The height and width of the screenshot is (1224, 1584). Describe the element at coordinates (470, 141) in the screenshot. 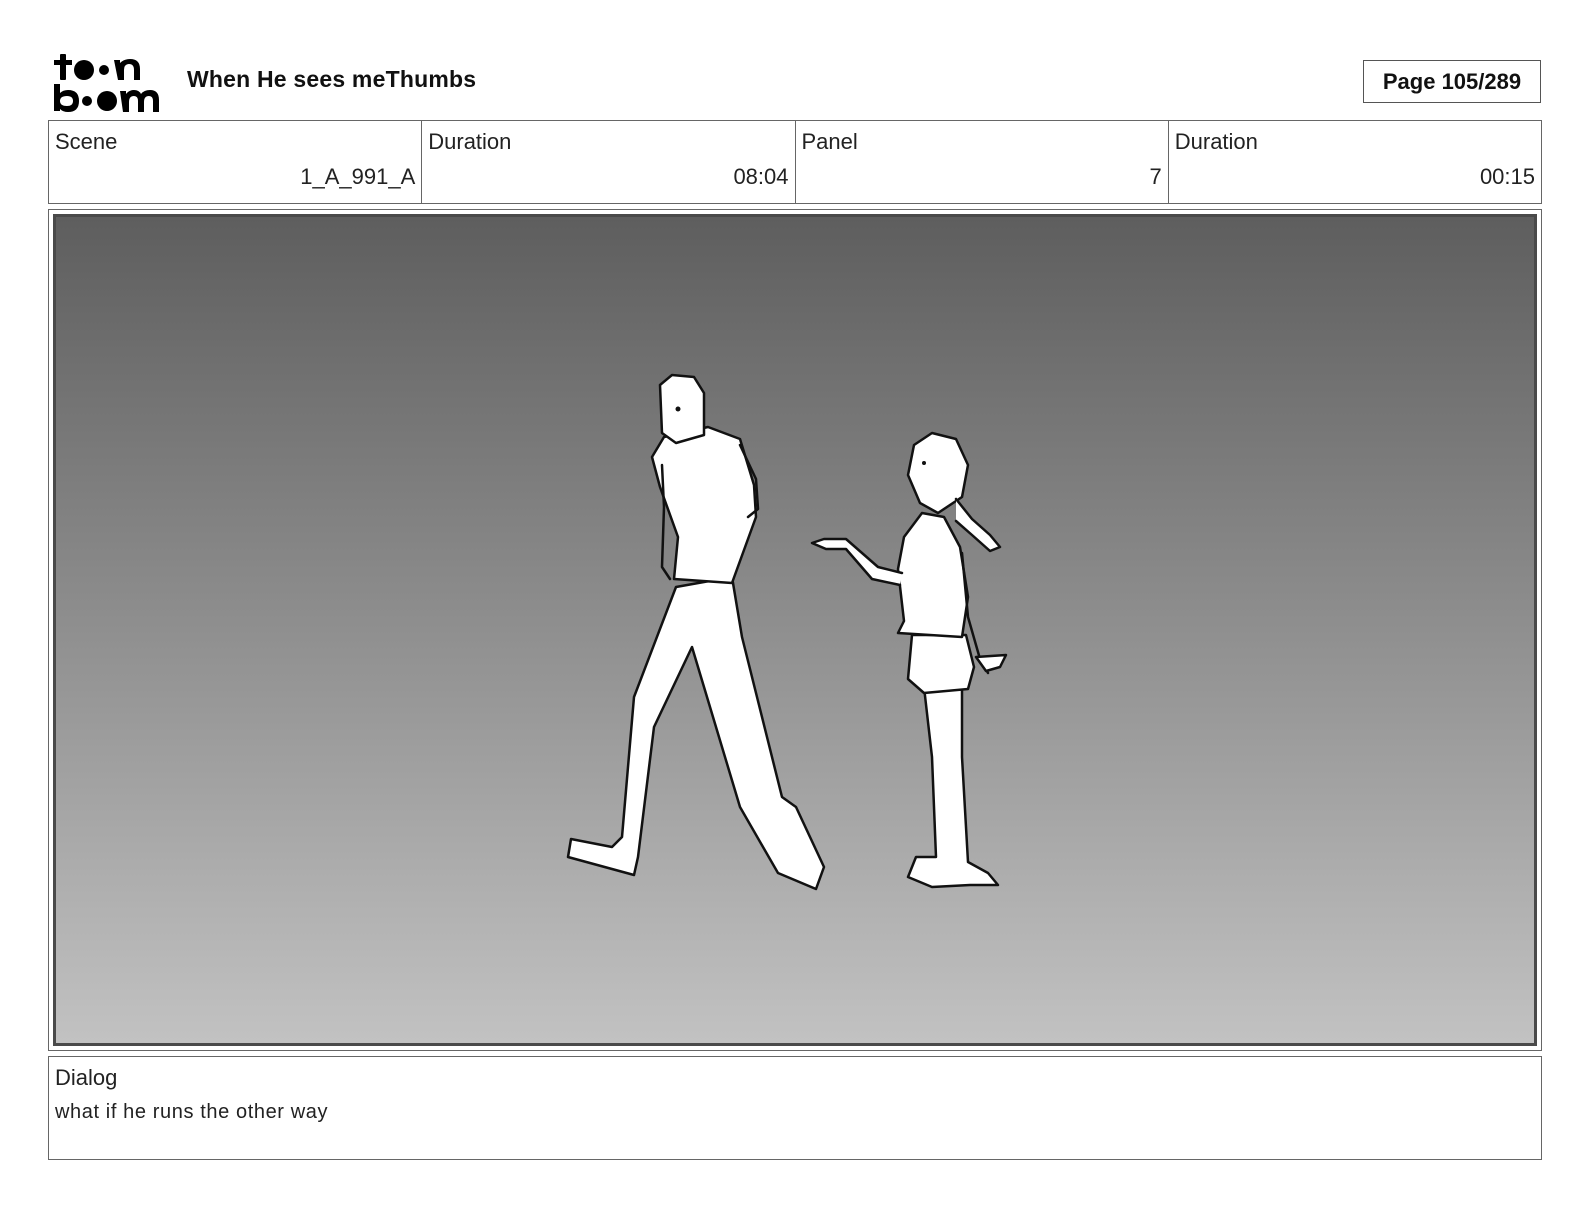

I see `scene-duration-label: Duration` at that location.